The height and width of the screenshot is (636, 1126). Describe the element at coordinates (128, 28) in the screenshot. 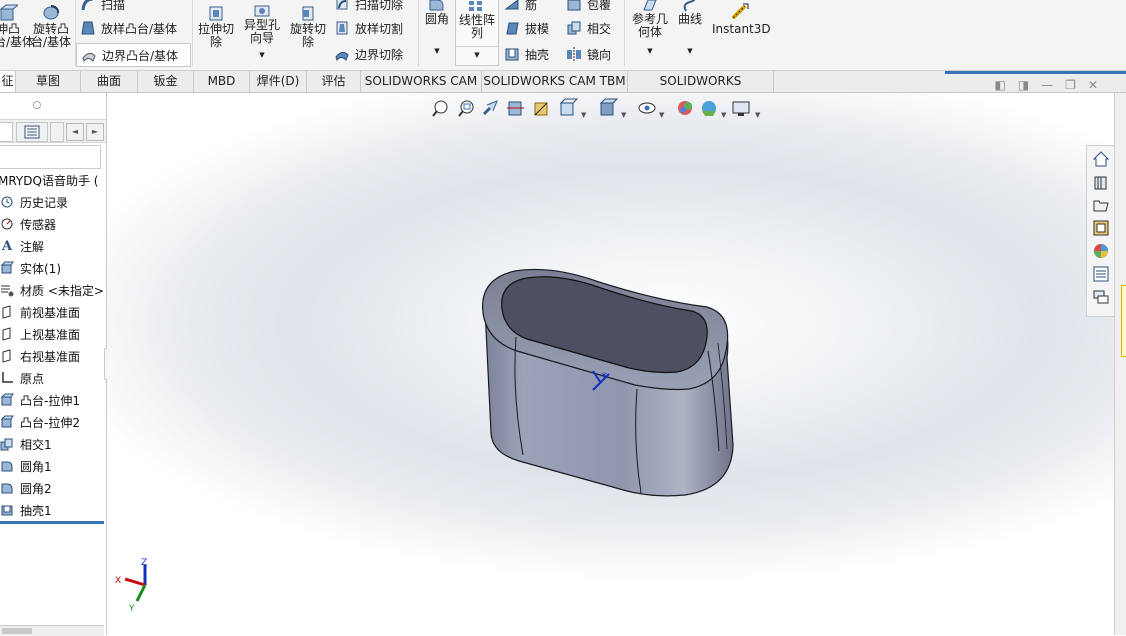

I see `lofted-boss-button: 放样凸台/基体` at that location.